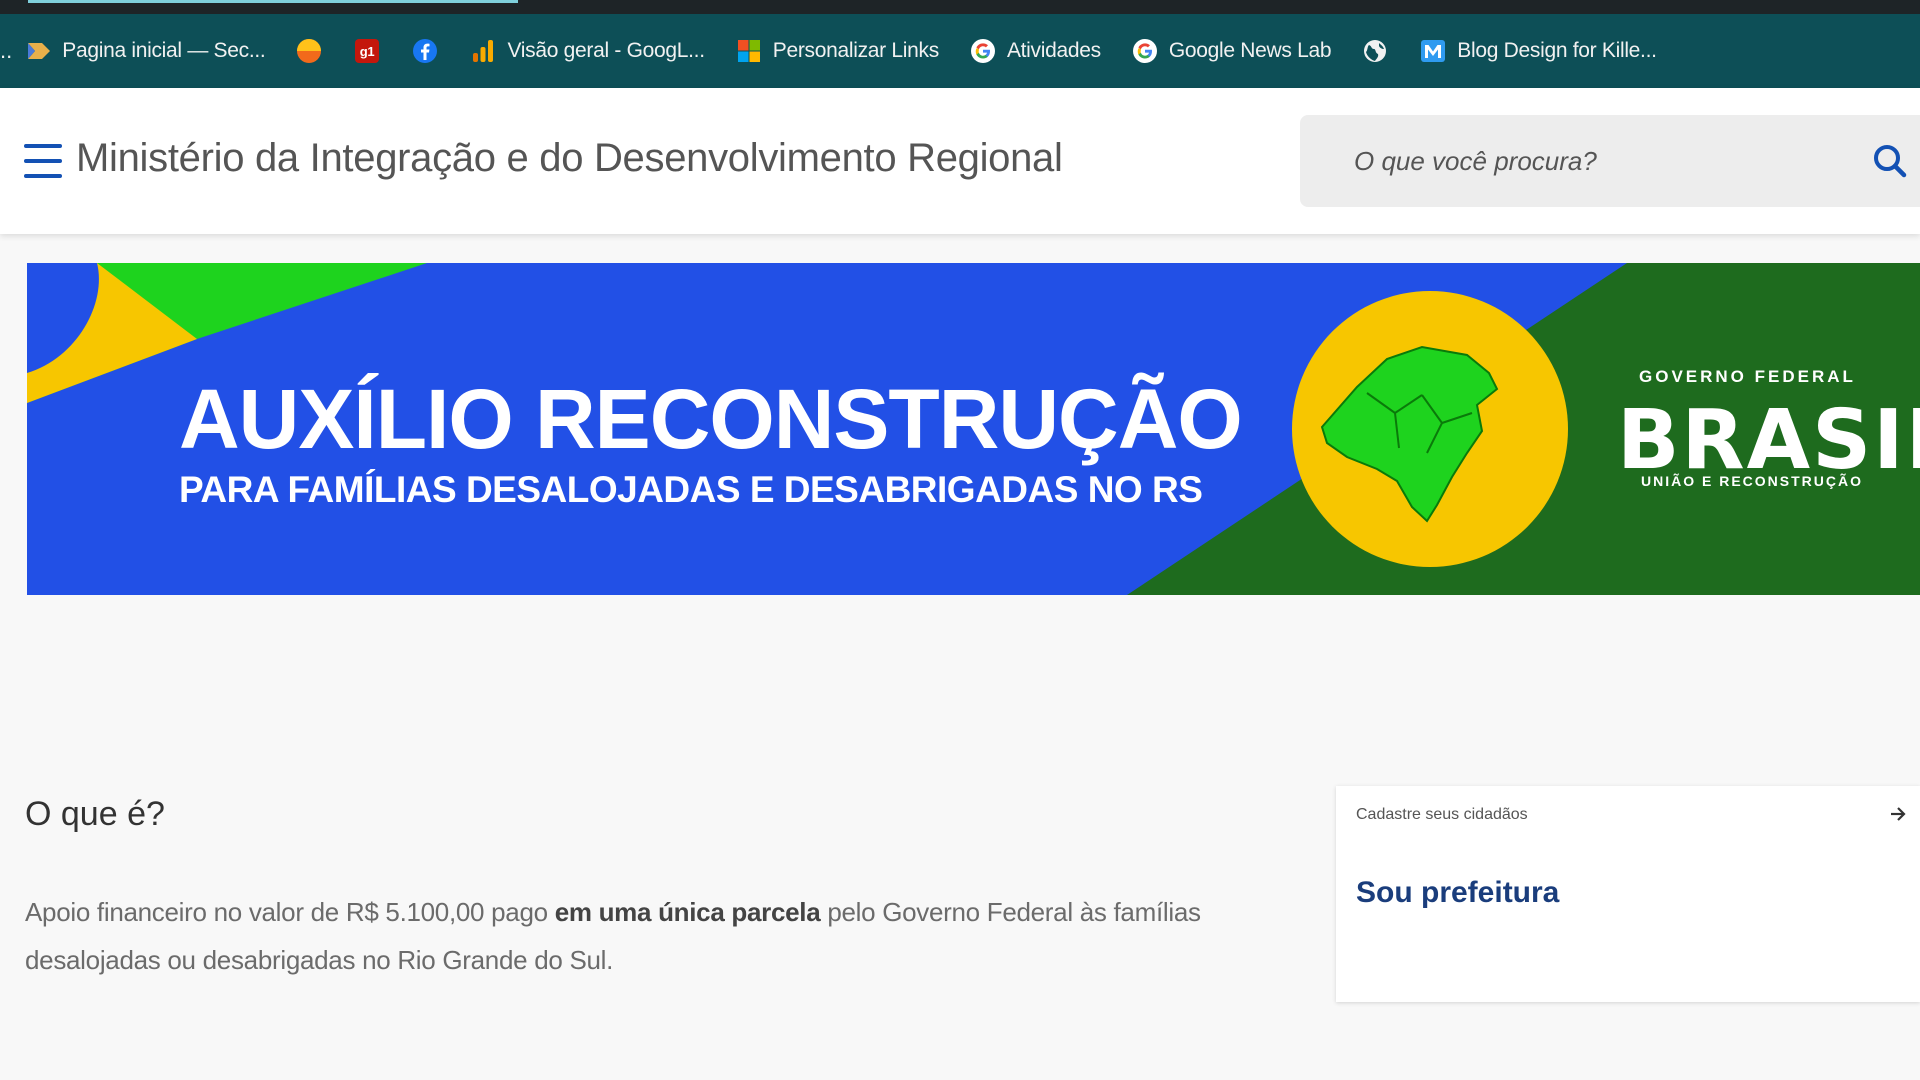 This screenshot has width=1920, height=1080. I want to click on search-box, so click(1610, 161).